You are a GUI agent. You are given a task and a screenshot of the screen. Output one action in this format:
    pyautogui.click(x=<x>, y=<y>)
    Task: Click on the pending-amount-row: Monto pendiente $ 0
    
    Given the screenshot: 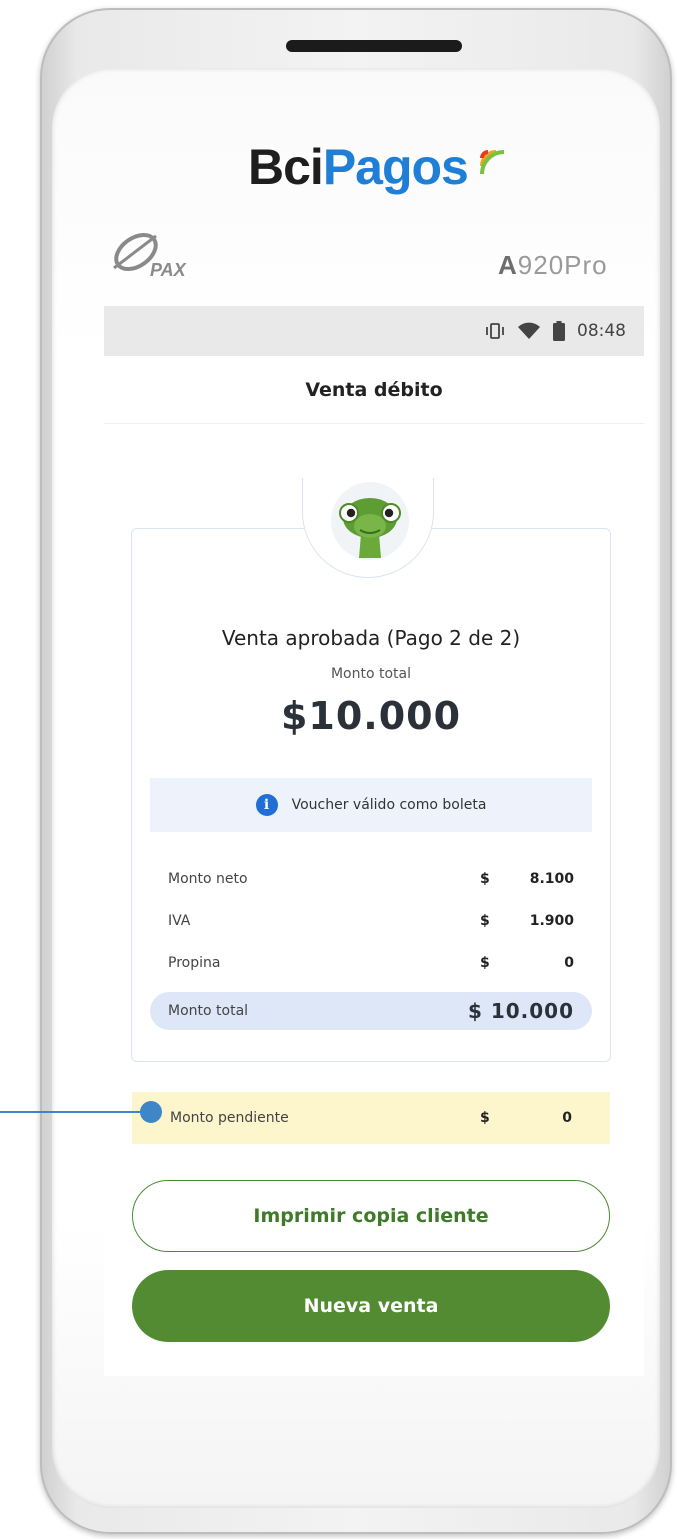 What is the action you would take?
    pyautogui.click(x=371, y=1118)
    